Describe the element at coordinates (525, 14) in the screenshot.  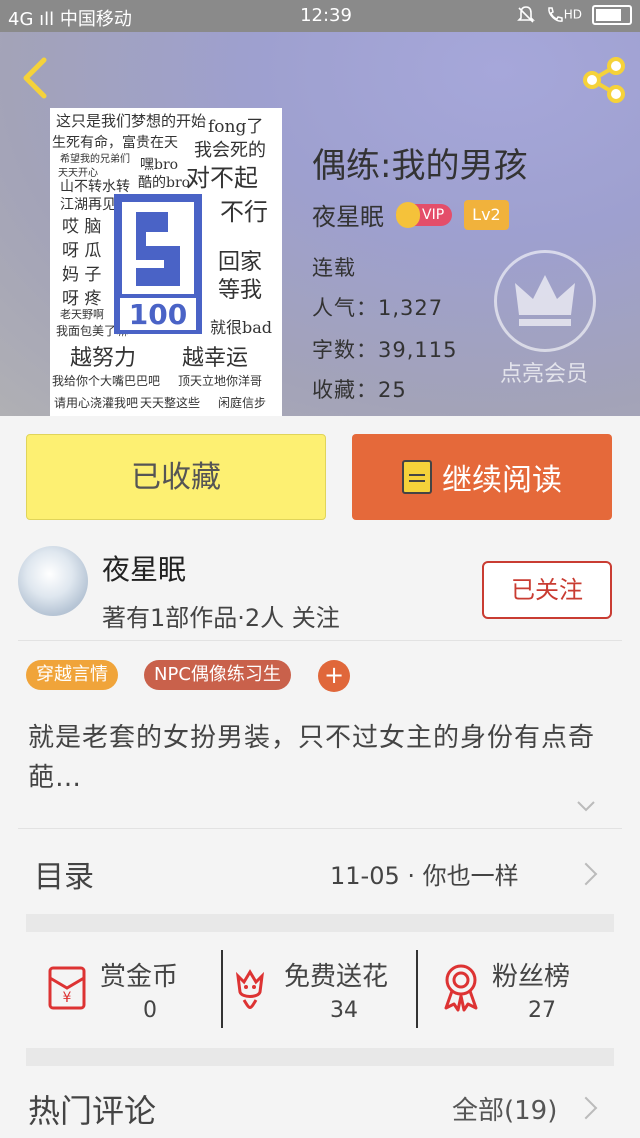
I see `bell-off-icon` at that location.